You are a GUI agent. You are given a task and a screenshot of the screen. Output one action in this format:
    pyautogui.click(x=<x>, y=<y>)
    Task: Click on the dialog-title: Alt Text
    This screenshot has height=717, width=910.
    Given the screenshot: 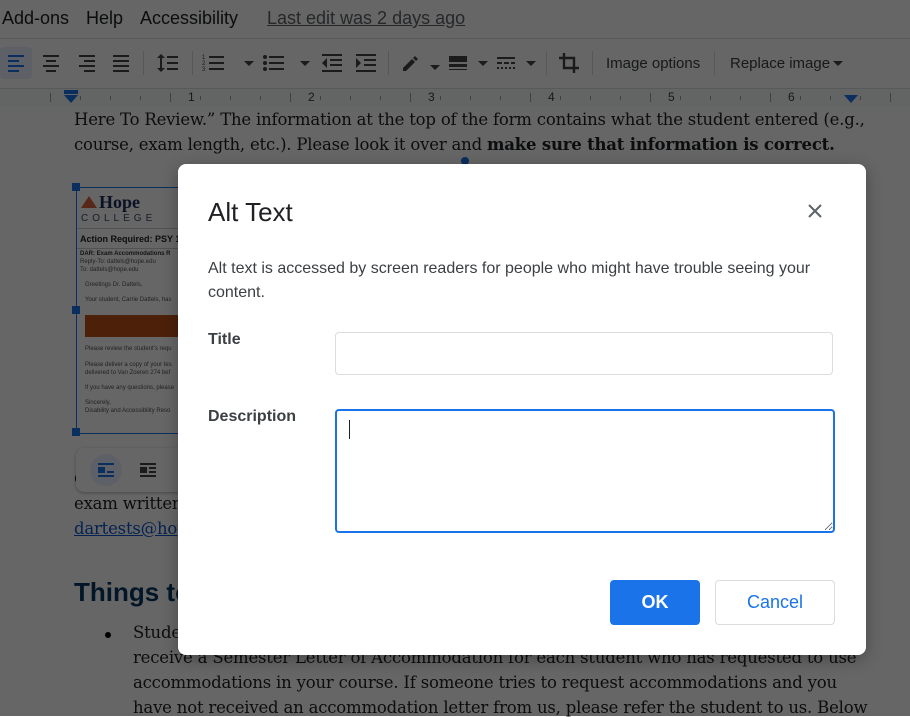 What is the action you would take?
    pyautogui.click(x=250, y=212)
    